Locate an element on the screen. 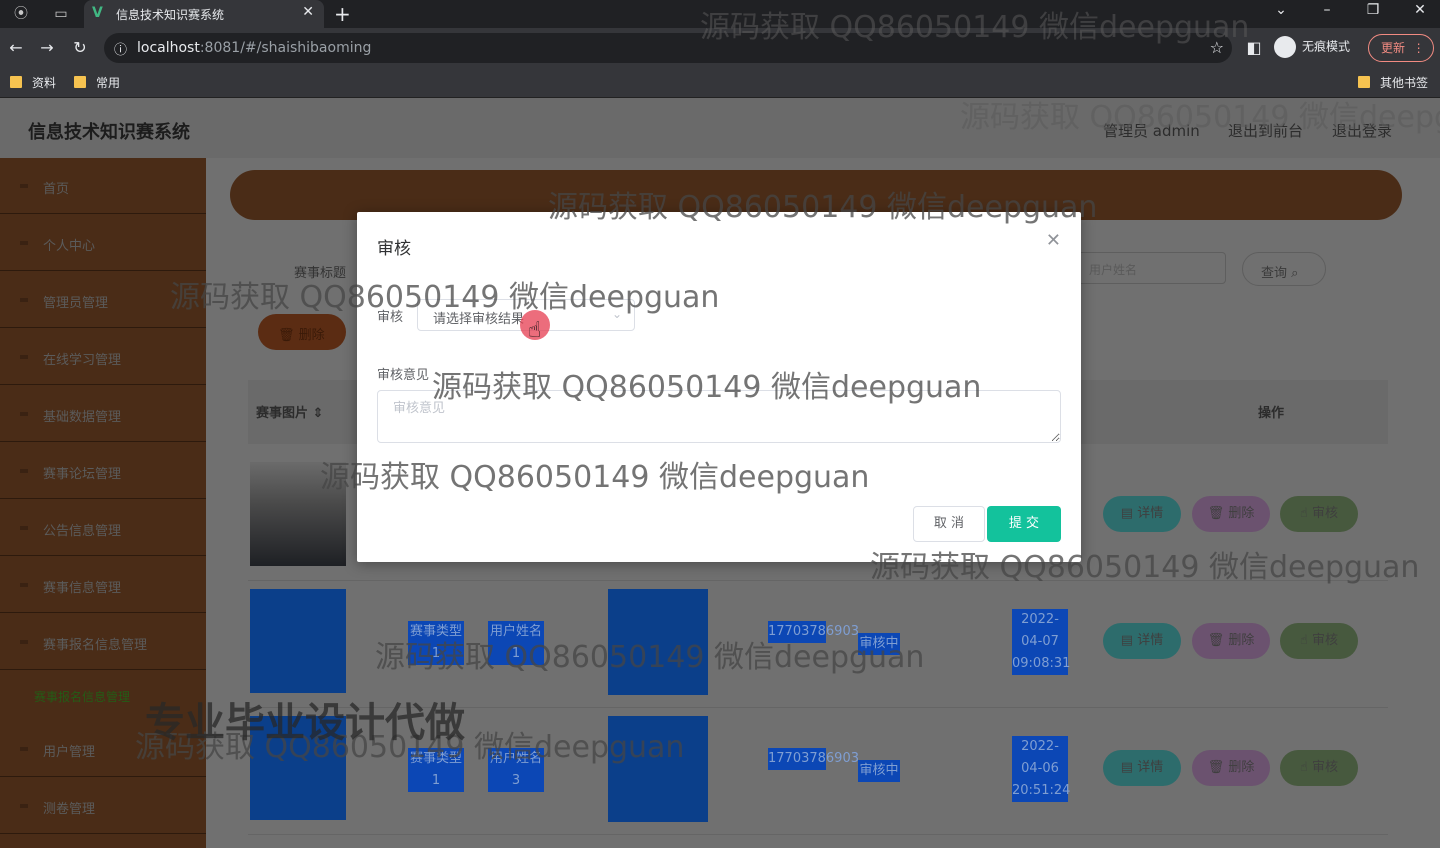 Image resolution: width=1440 pixels, height=848 pixels. sidebar-item-events: 赛事信息管理 is located at coordinates (103, 585).